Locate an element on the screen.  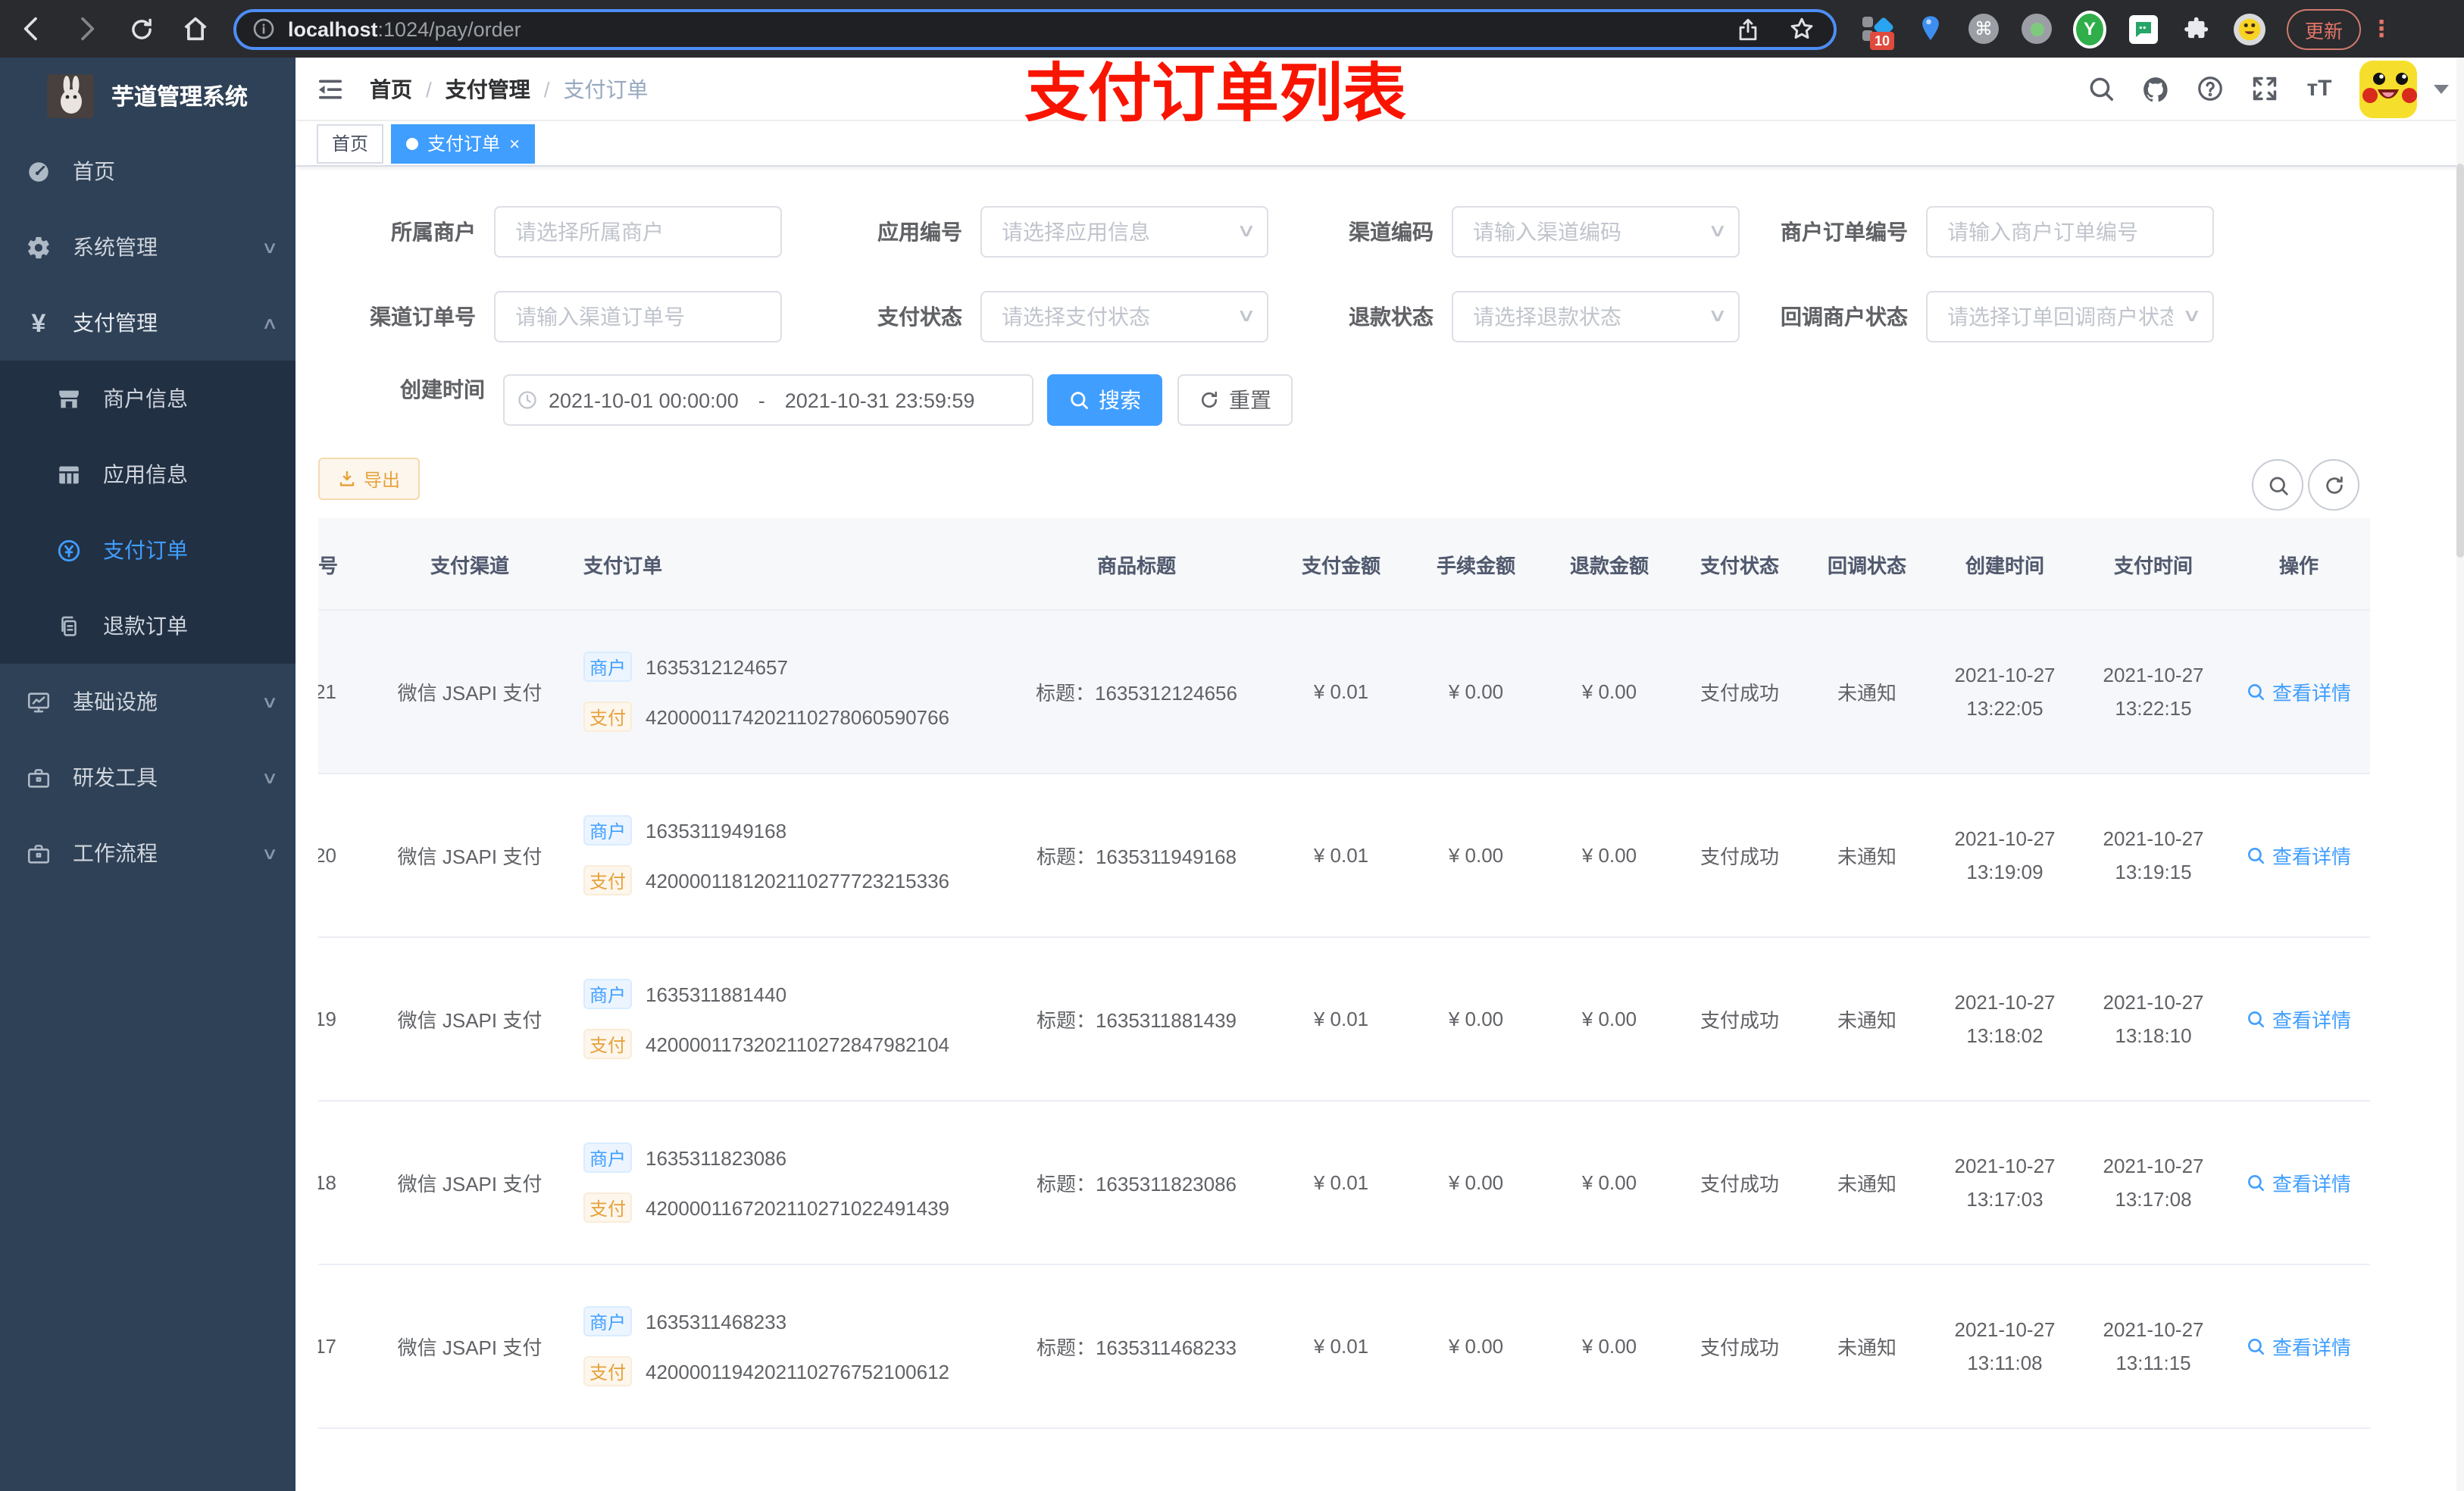
filter-field: 支付状态 ∨ is located at coordinates (1025, 315).